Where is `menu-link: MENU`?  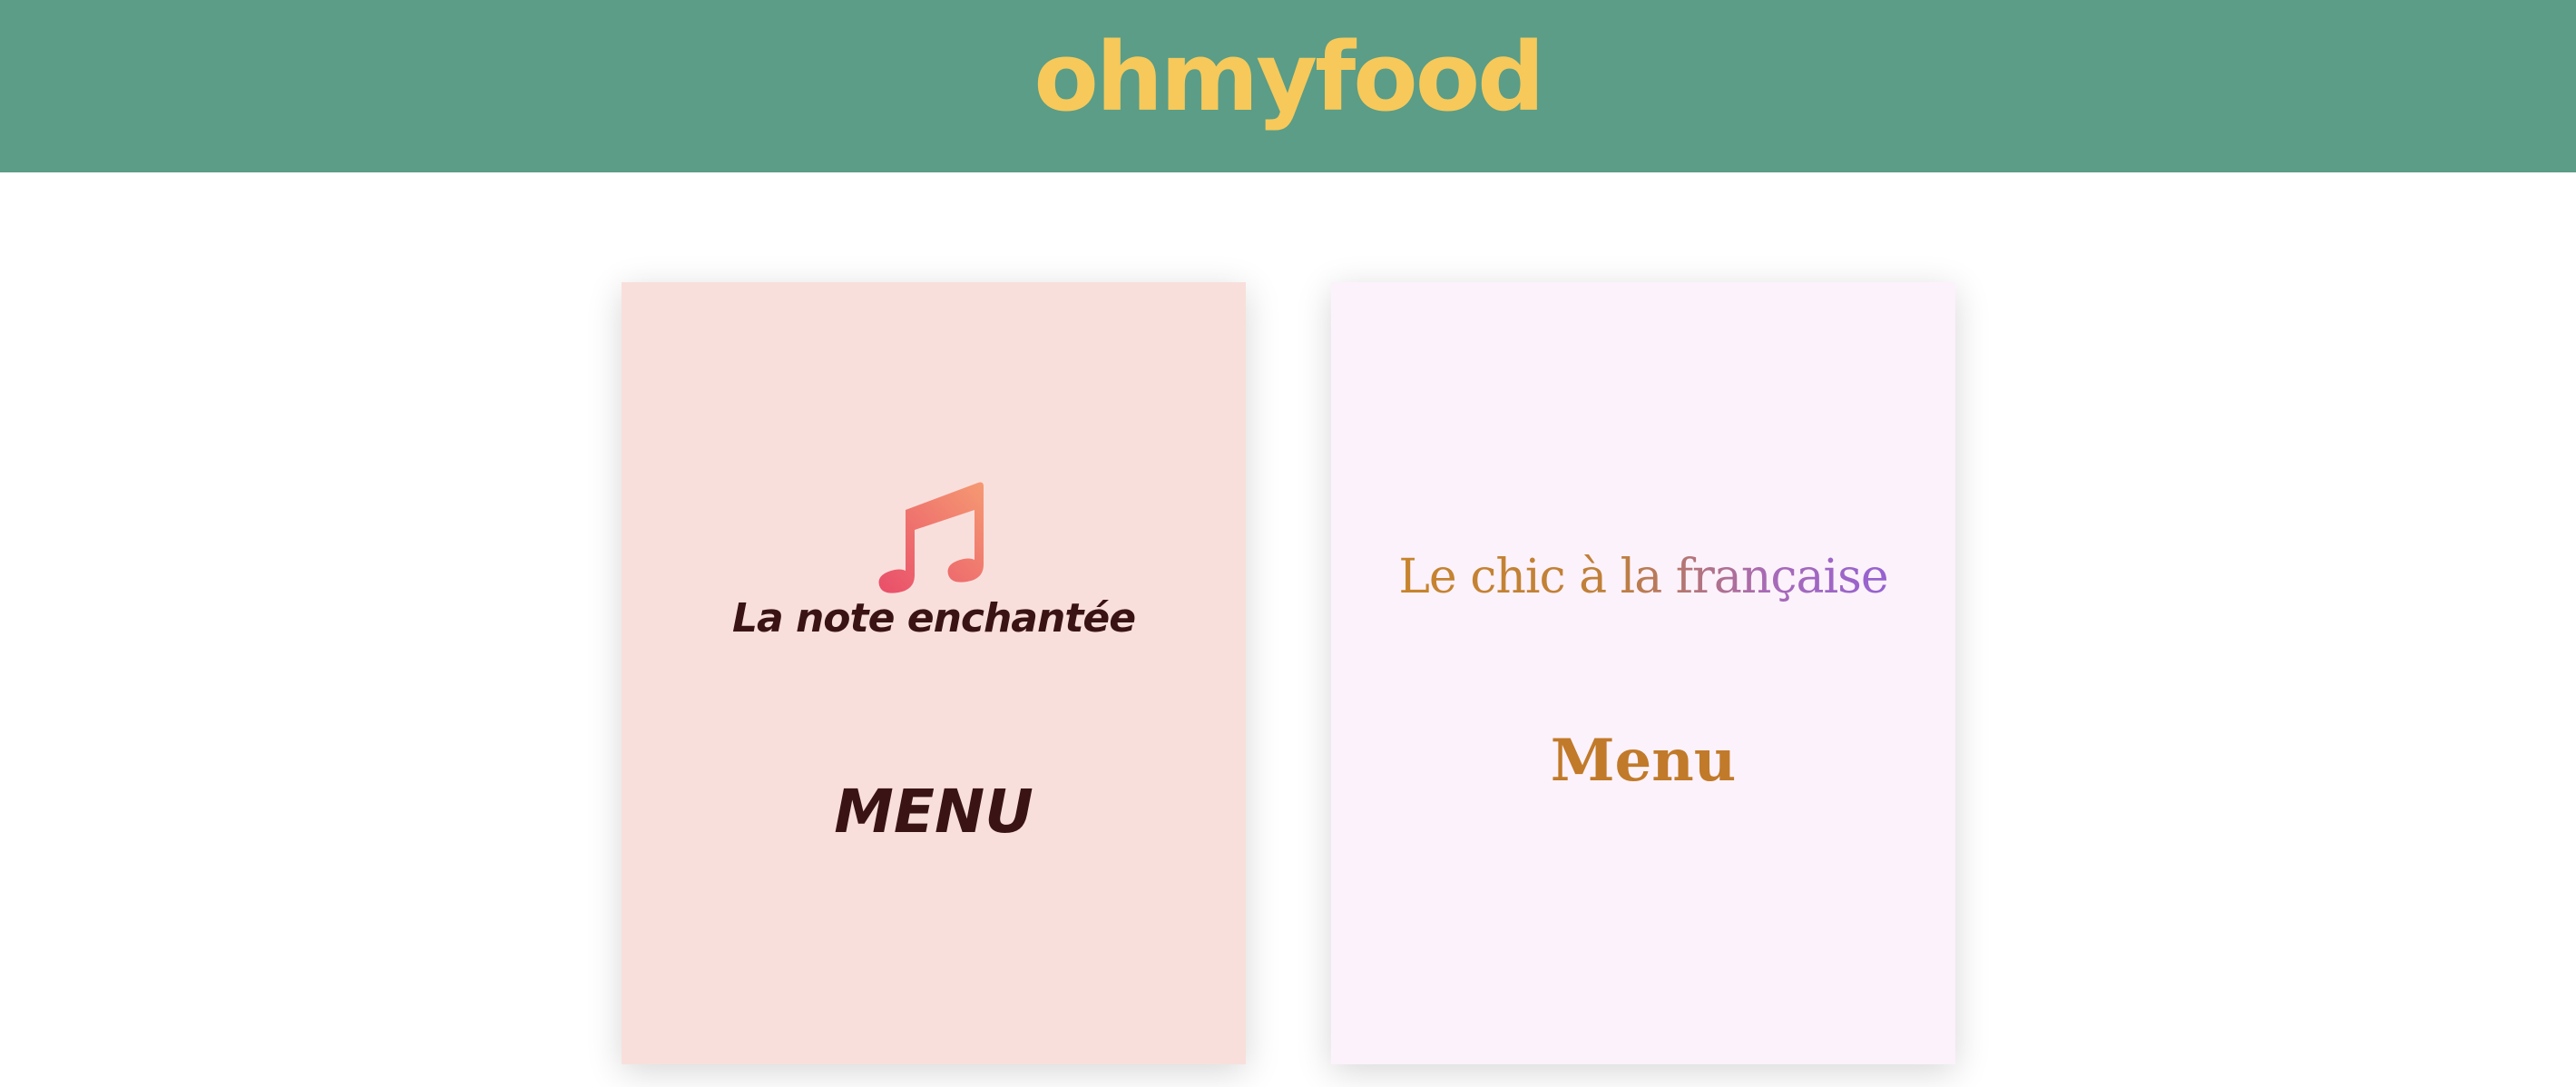
menu-link: MENU is located at coordinates (934, 812).